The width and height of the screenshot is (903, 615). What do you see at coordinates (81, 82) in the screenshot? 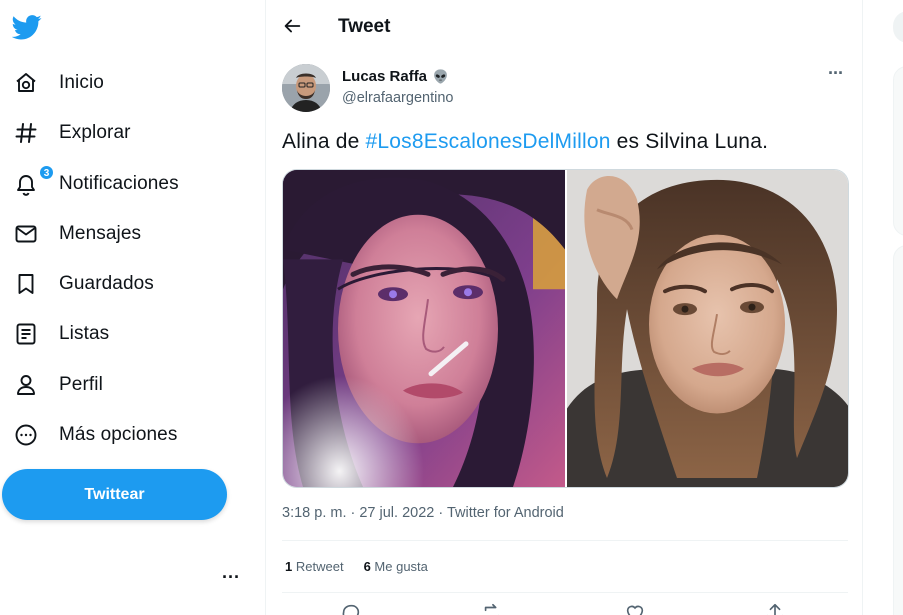
I see `nav-label-inicio: Inicio` at bounding box center [81, 82].